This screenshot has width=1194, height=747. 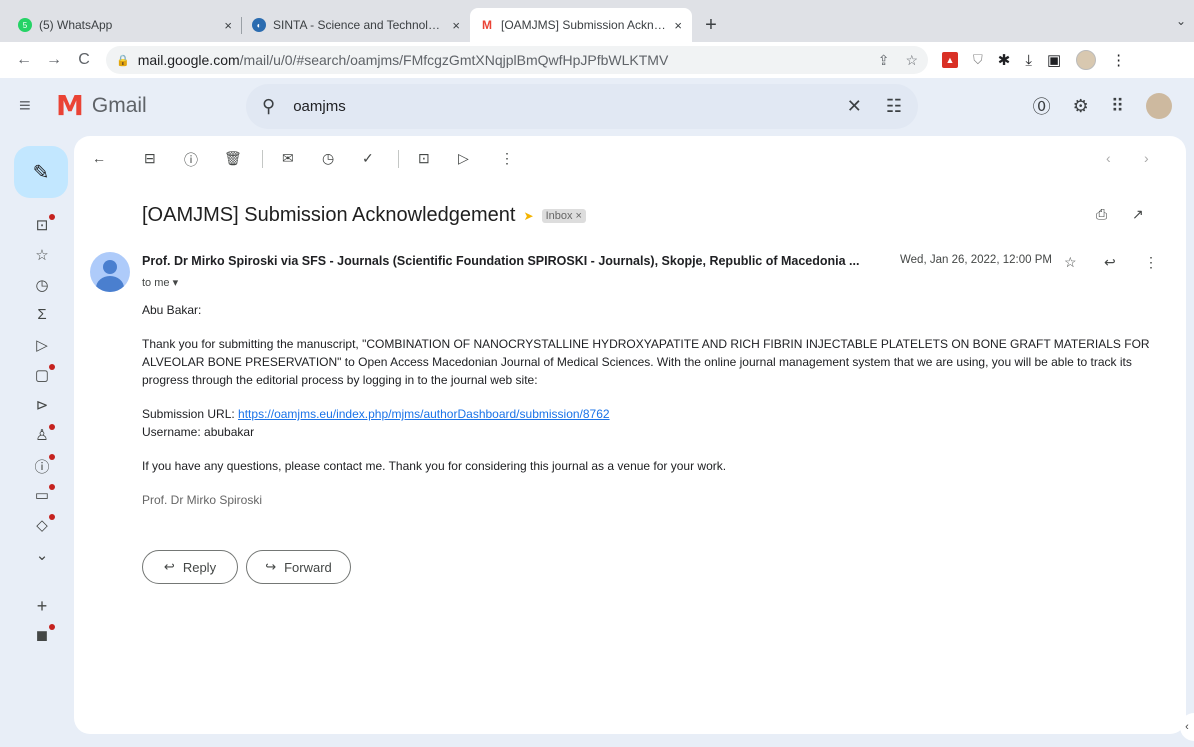 What do you see at coordinates (288, 158) in the screenshot?
I see `mark-unread-icon: ✉` at bounding box center [288, 158].